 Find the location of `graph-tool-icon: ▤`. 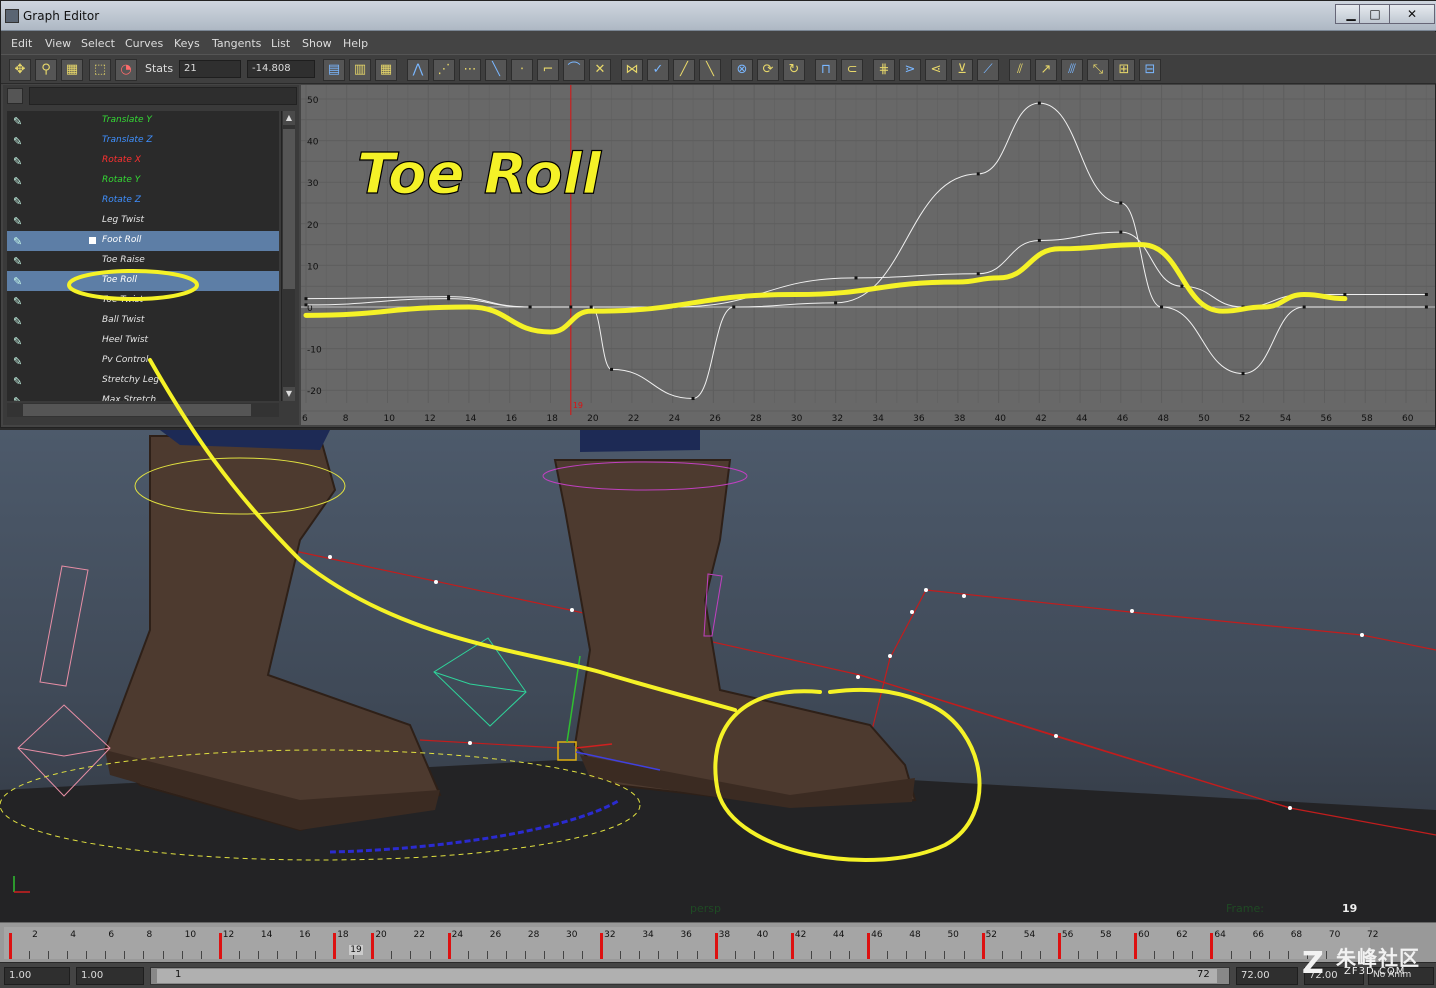

graph-tool-icon: ▤ is located at coordinates (334, 70).